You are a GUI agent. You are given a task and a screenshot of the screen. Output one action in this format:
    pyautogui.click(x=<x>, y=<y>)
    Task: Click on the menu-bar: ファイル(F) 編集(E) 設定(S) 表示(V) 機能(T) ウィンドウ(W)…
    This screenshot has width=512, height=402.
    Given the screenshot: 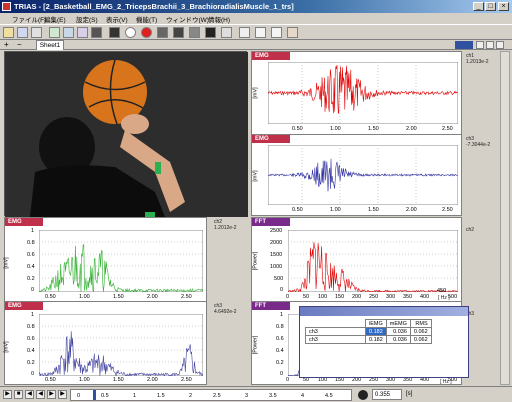 What is the action you would take?
    pyautogui.click(x=256, y=18)
    